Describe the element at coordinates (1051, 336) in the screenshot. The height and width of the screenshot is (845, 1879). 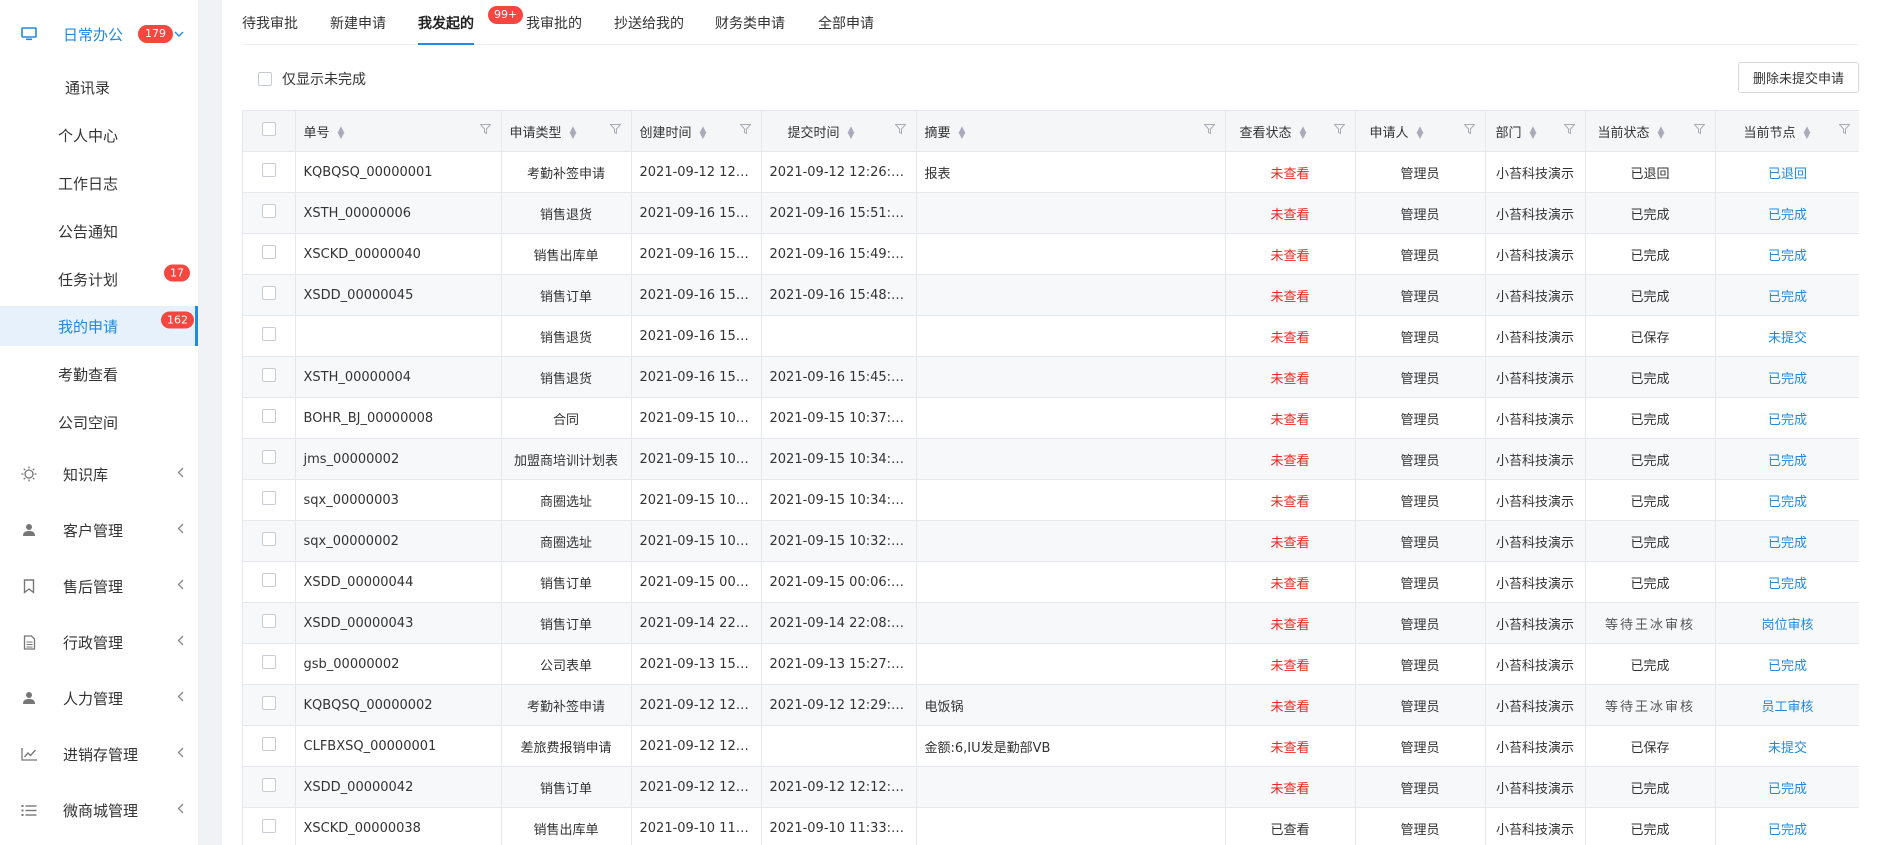
I see `table-row: 销售退货 2021-09-16 15:4... 未查看 管理员 小苔科技演示 已保存 未提交` at that location.